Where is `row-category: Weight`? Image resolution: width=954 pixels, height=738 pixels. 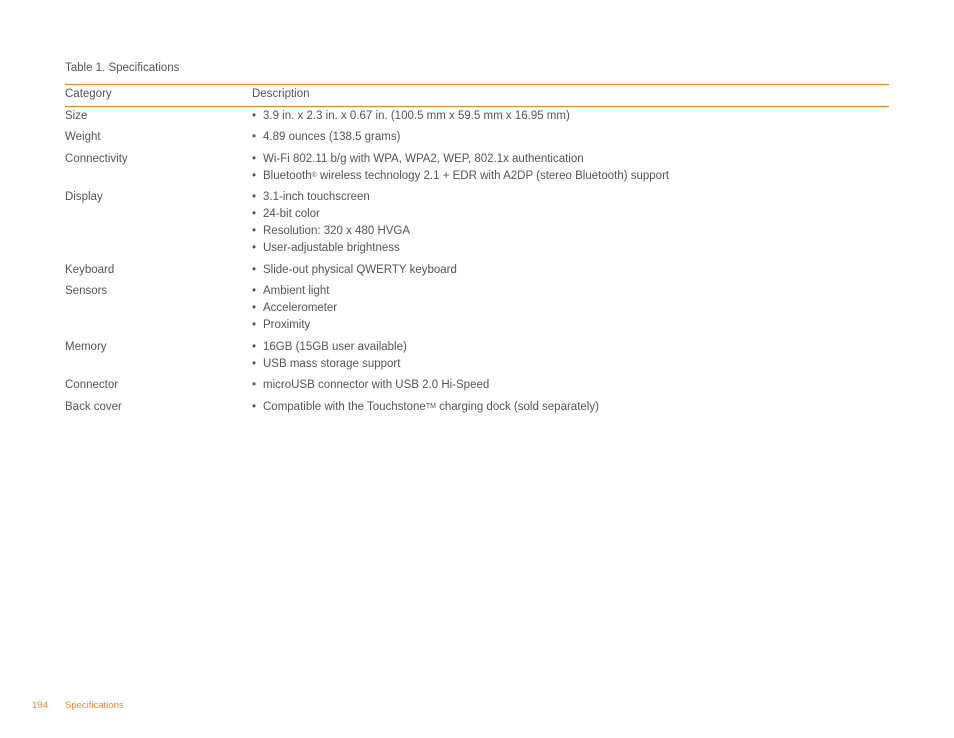 row-category: Weight is located at coordinates (83, 137).